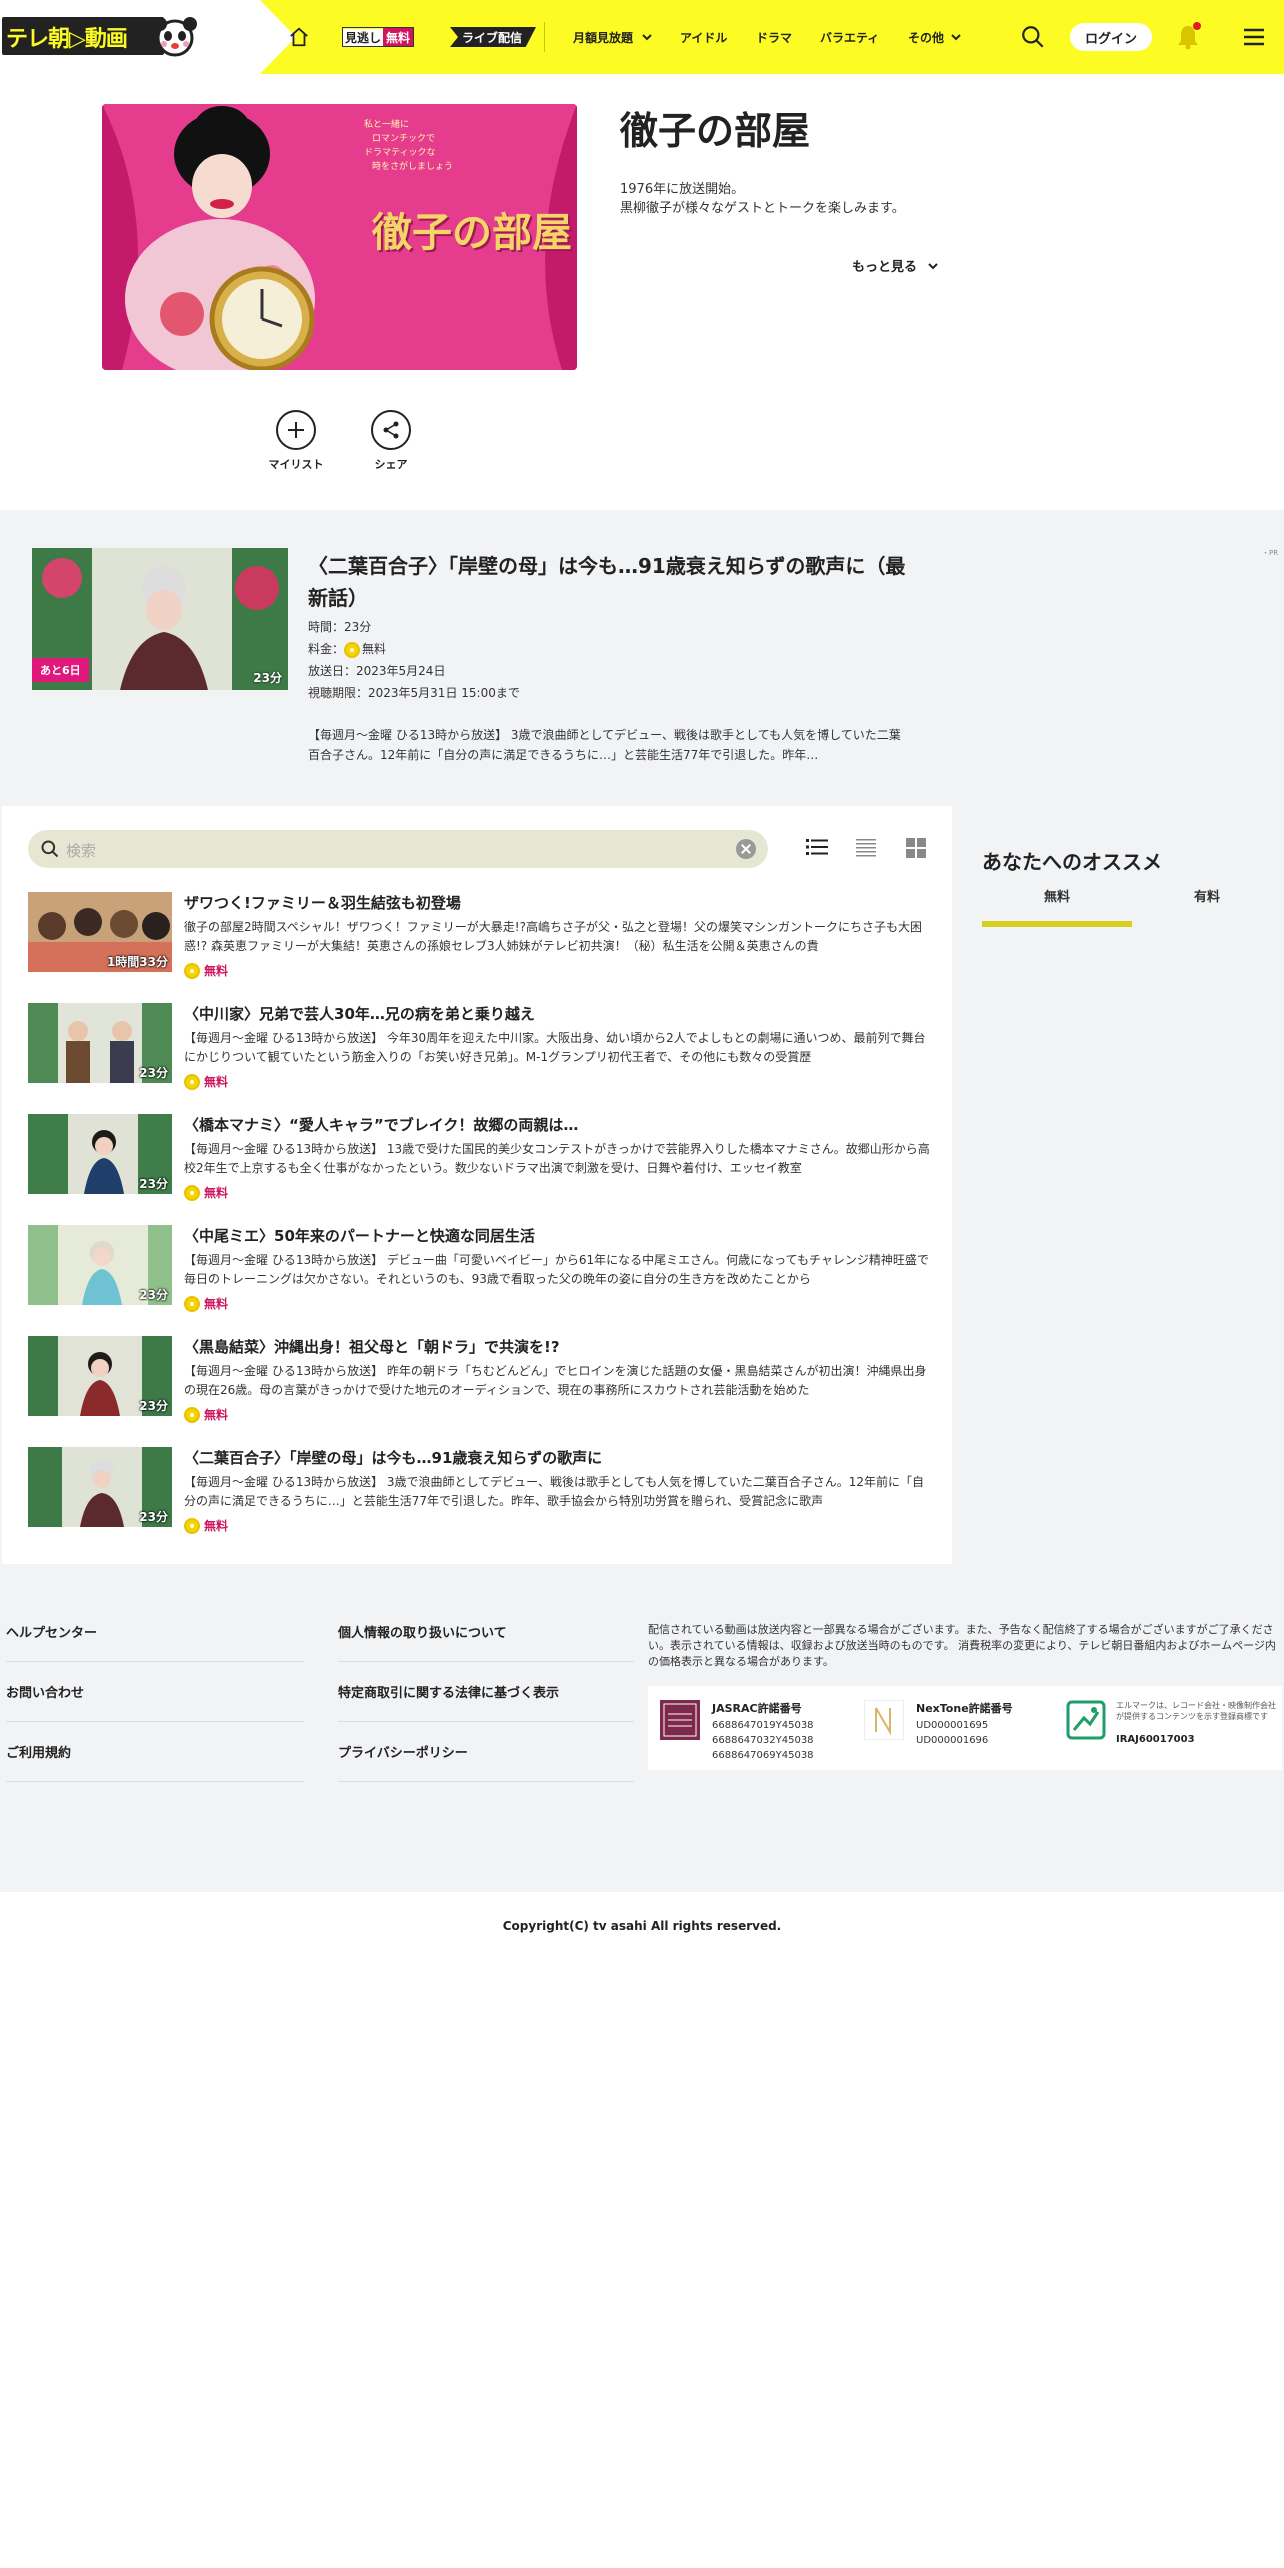 The image size is (1284, 2568). I want to click on price-value: 無料, so click(374, 649).